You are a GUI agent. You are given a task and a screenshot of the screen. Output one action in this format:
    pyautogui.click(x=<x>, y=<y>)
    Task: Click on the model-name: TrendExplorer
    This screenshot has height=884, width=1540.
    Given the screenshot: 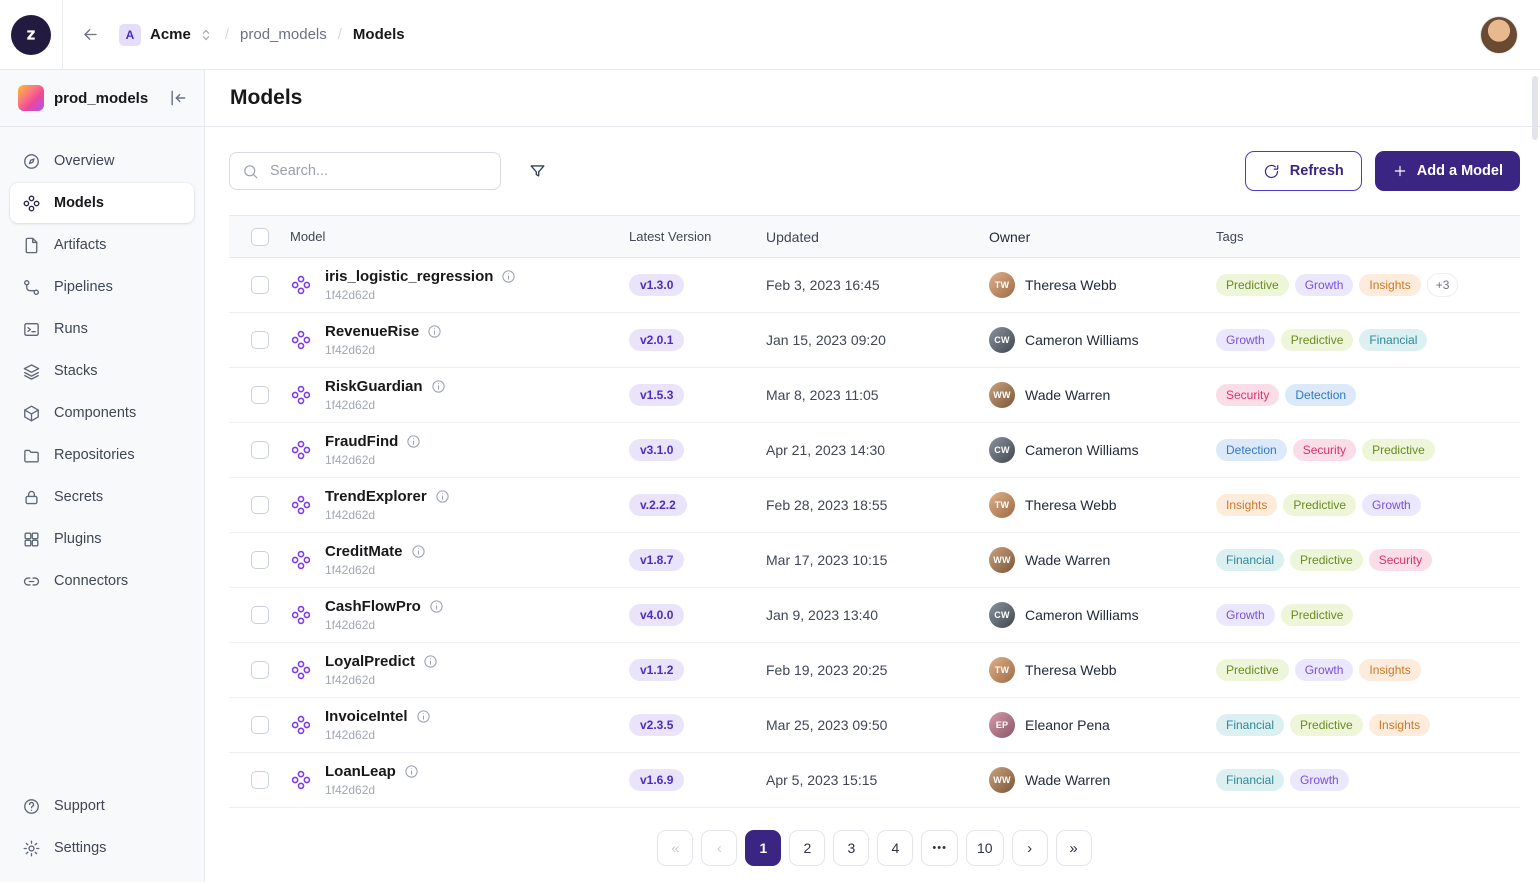 What is the action you would take?
    pyautogui.click(x=376, y=496)
    